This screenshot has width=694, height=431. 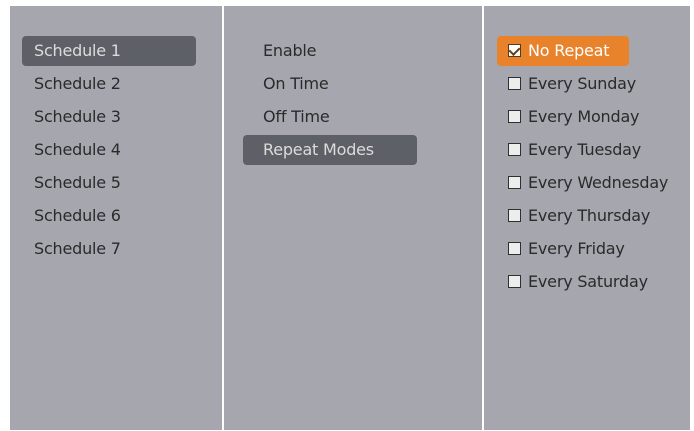 I want to click on schedule-item-7: Schedule 7, so click(x=109, y=249).